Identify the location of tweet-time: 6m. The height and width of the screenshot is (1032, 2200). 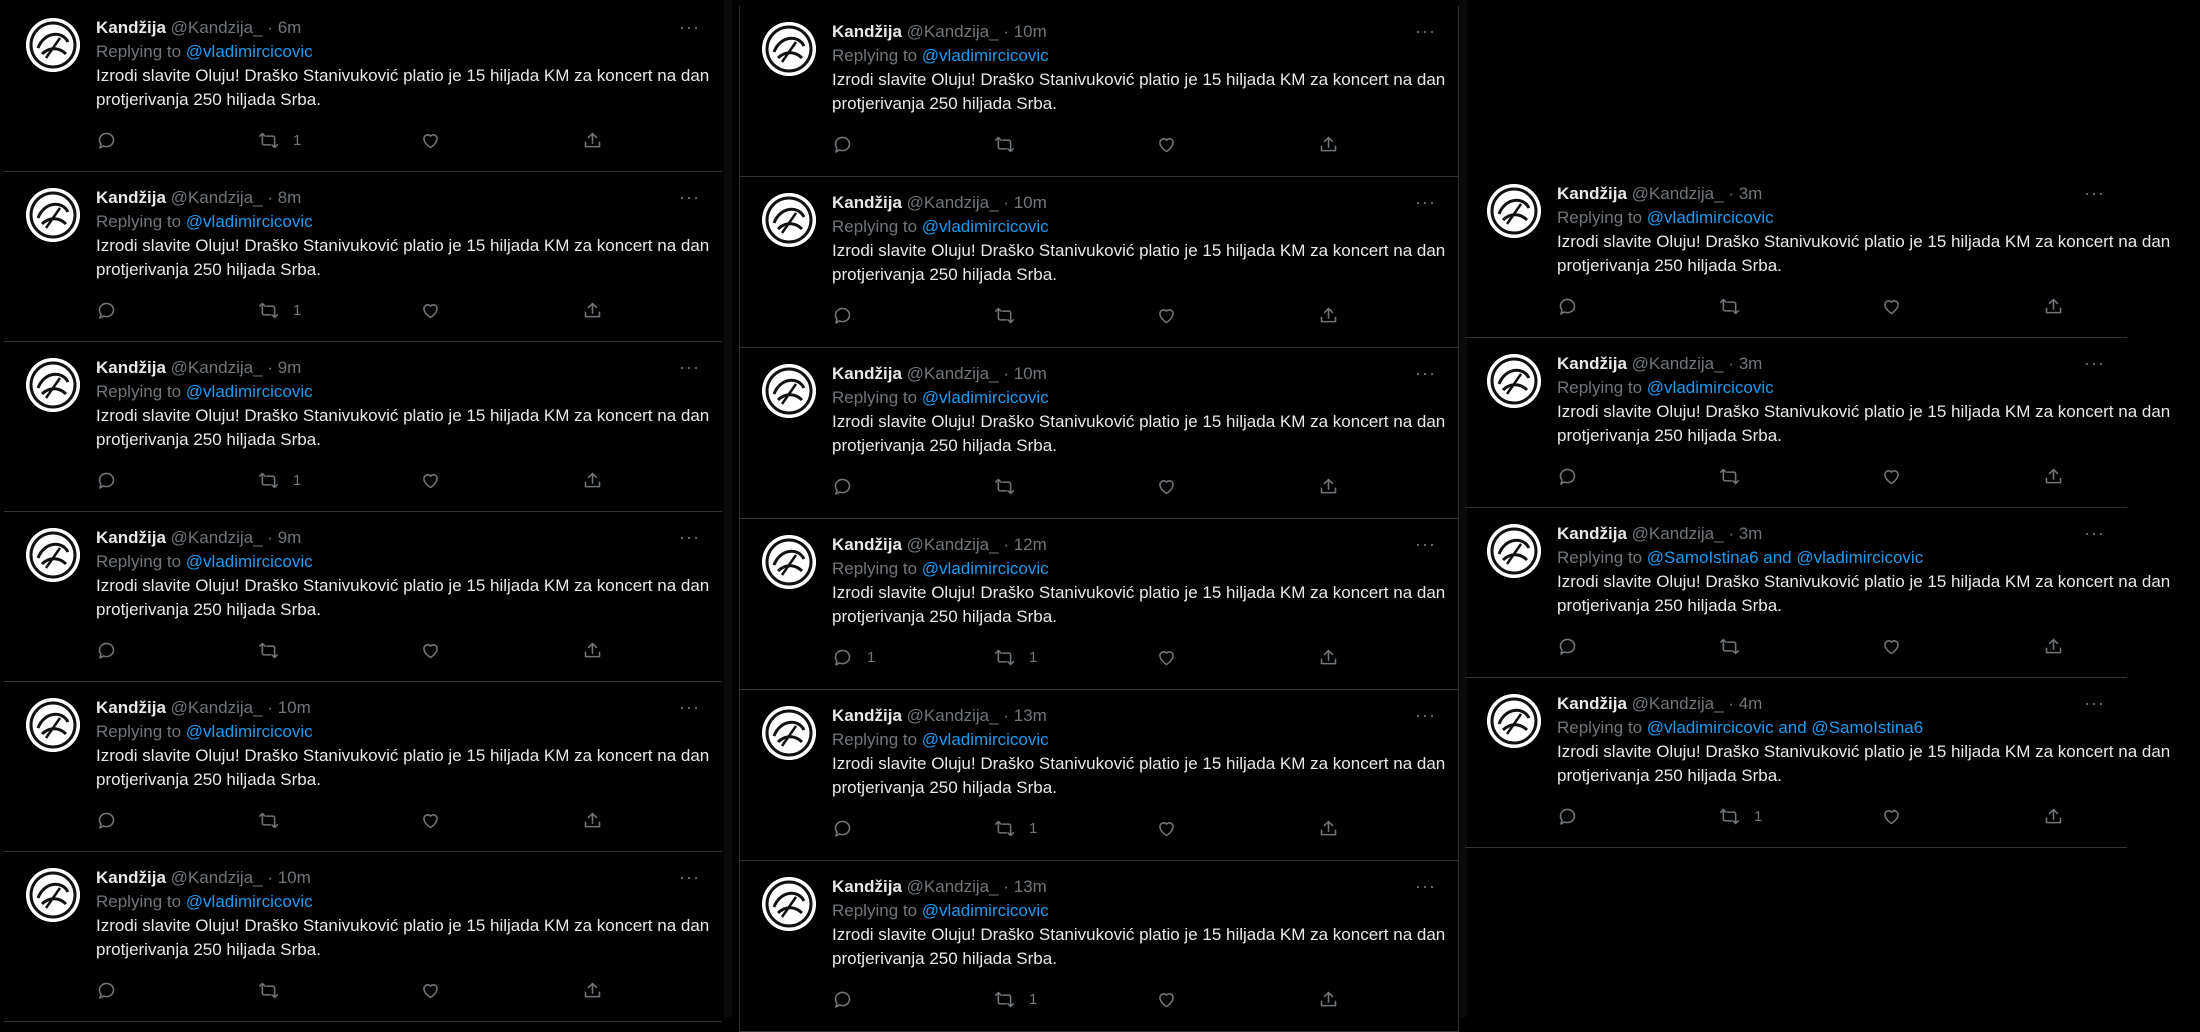
(290, 27).